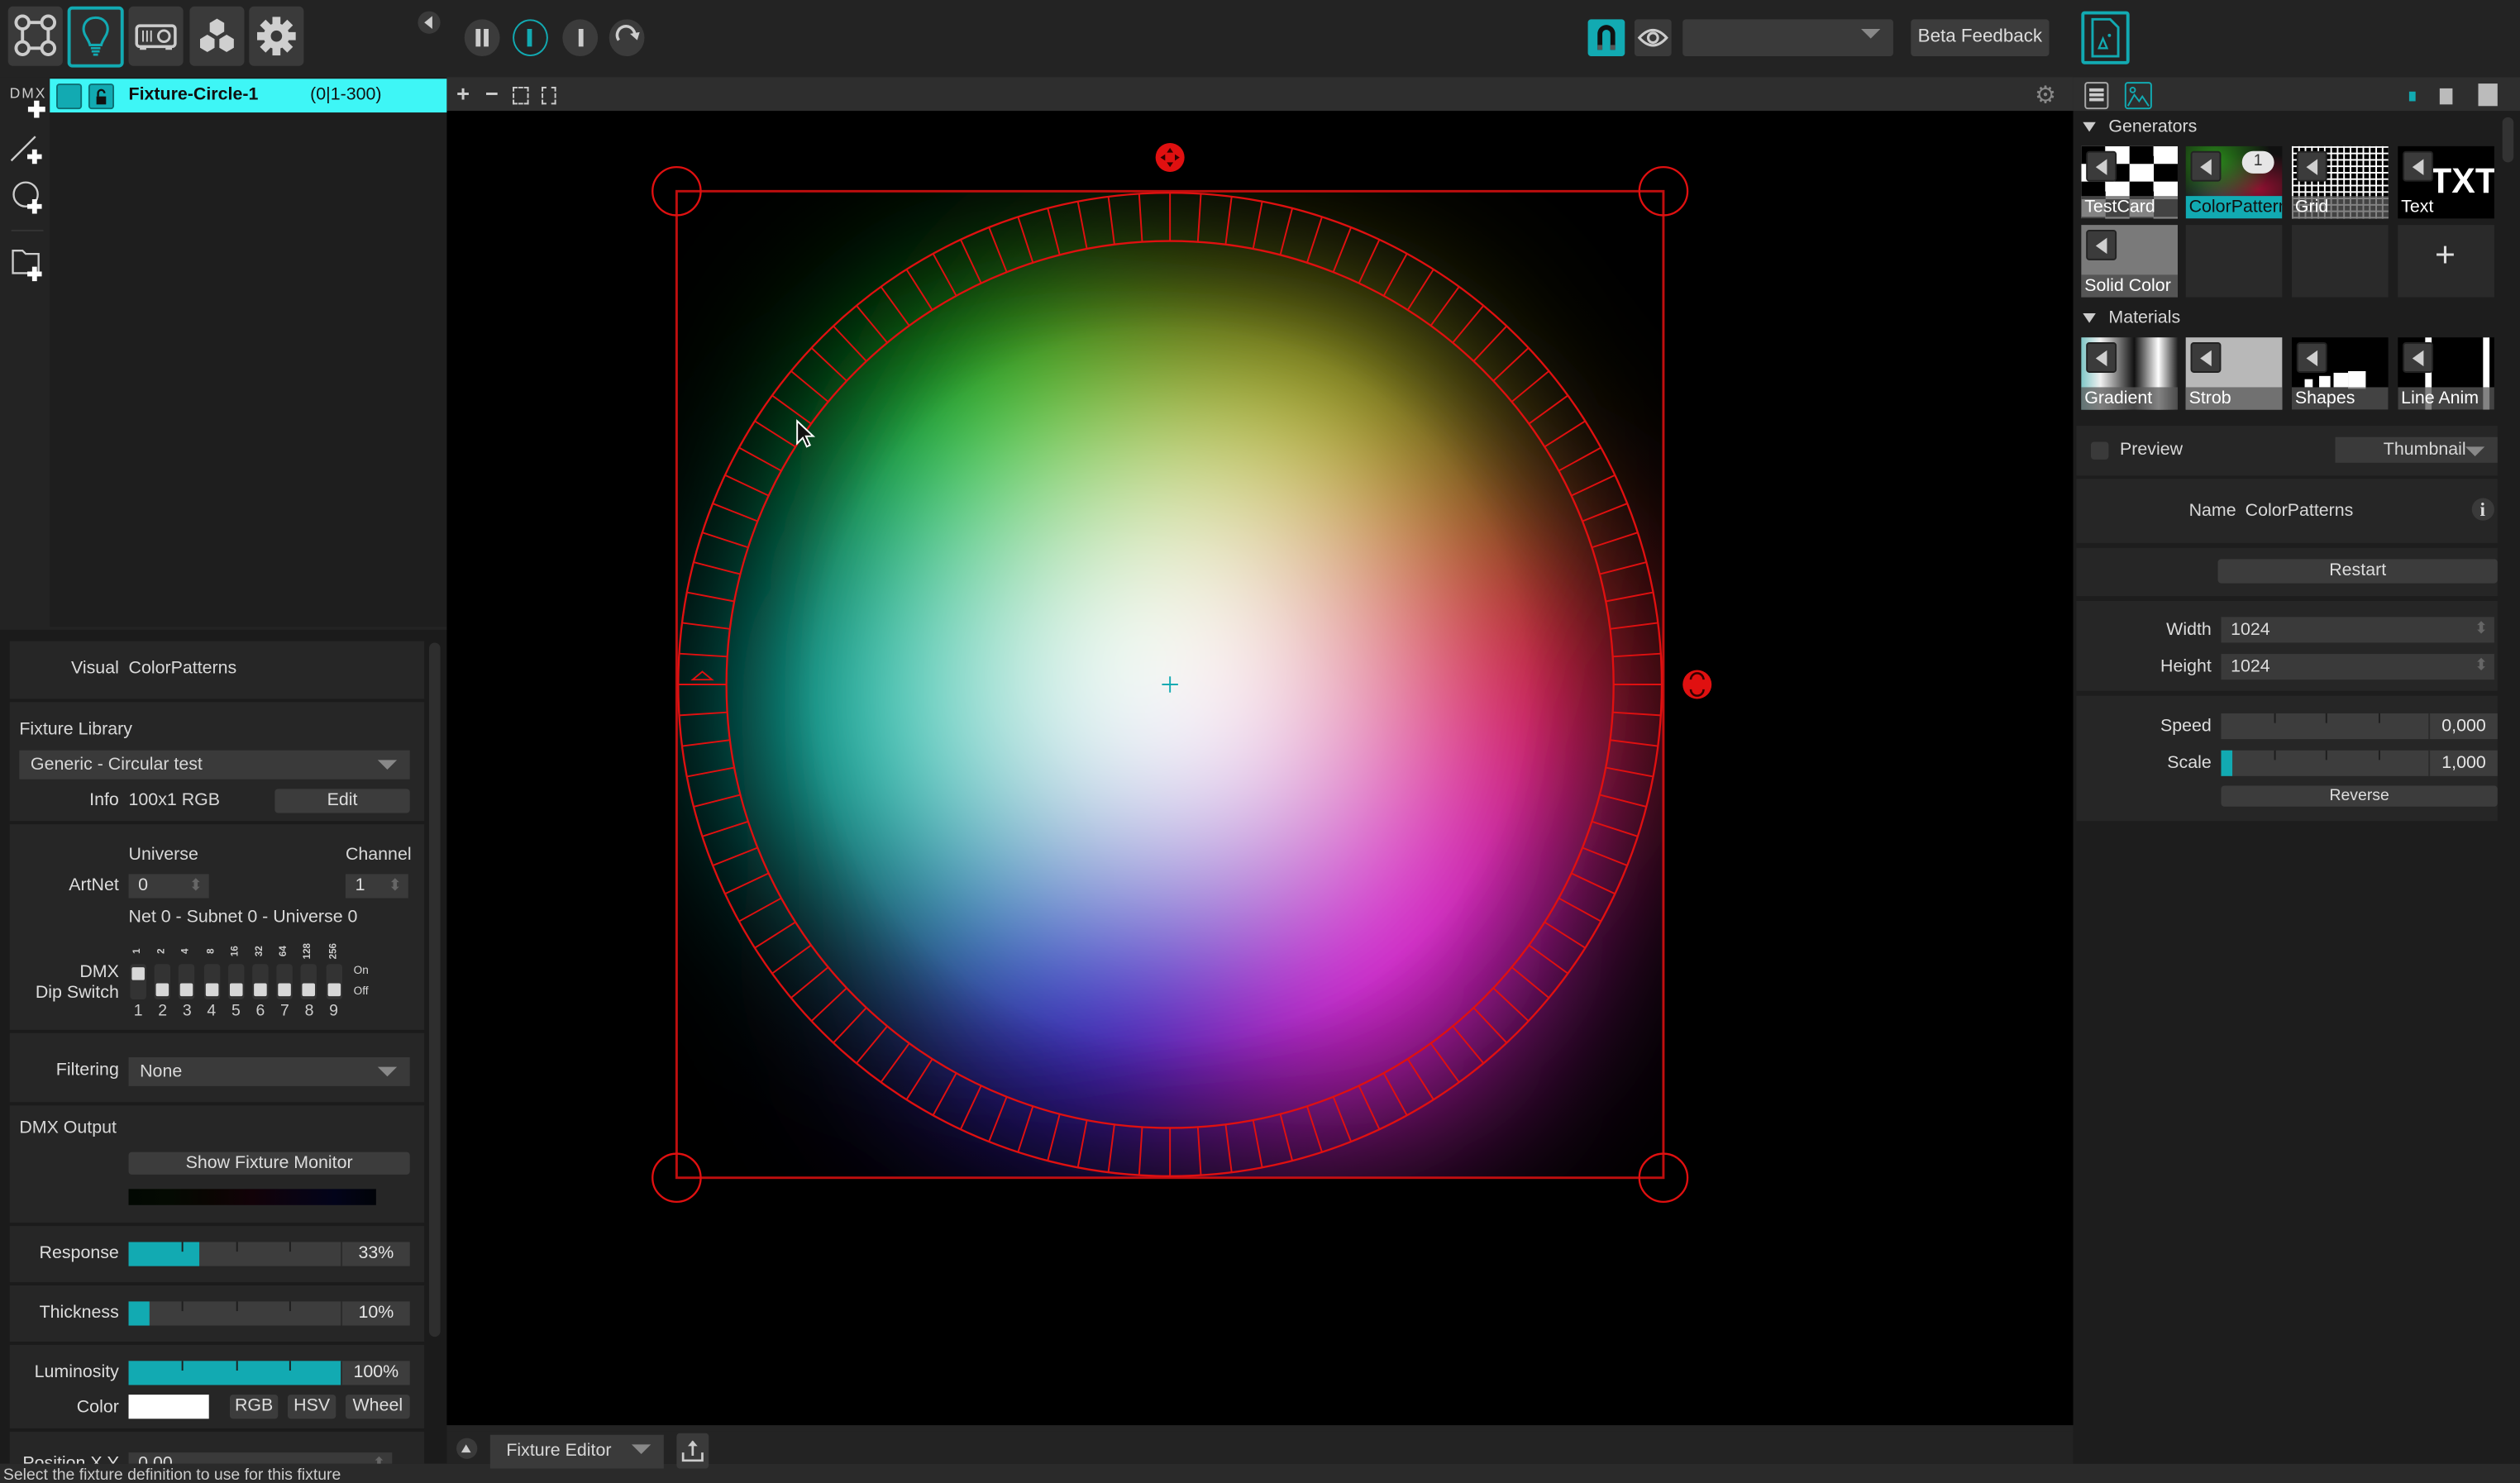 The width and height of the screenshot is (2520, 1483). I want to click on add-circle-fixture-button, so click(28, 198).